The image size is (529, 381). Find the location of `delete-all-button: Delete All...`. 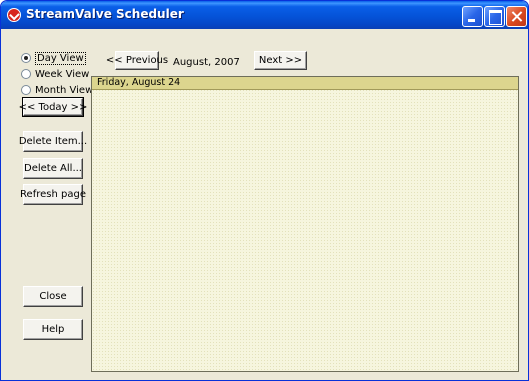

delete-all-button: Delete All... is located at coordinates (53, 168).